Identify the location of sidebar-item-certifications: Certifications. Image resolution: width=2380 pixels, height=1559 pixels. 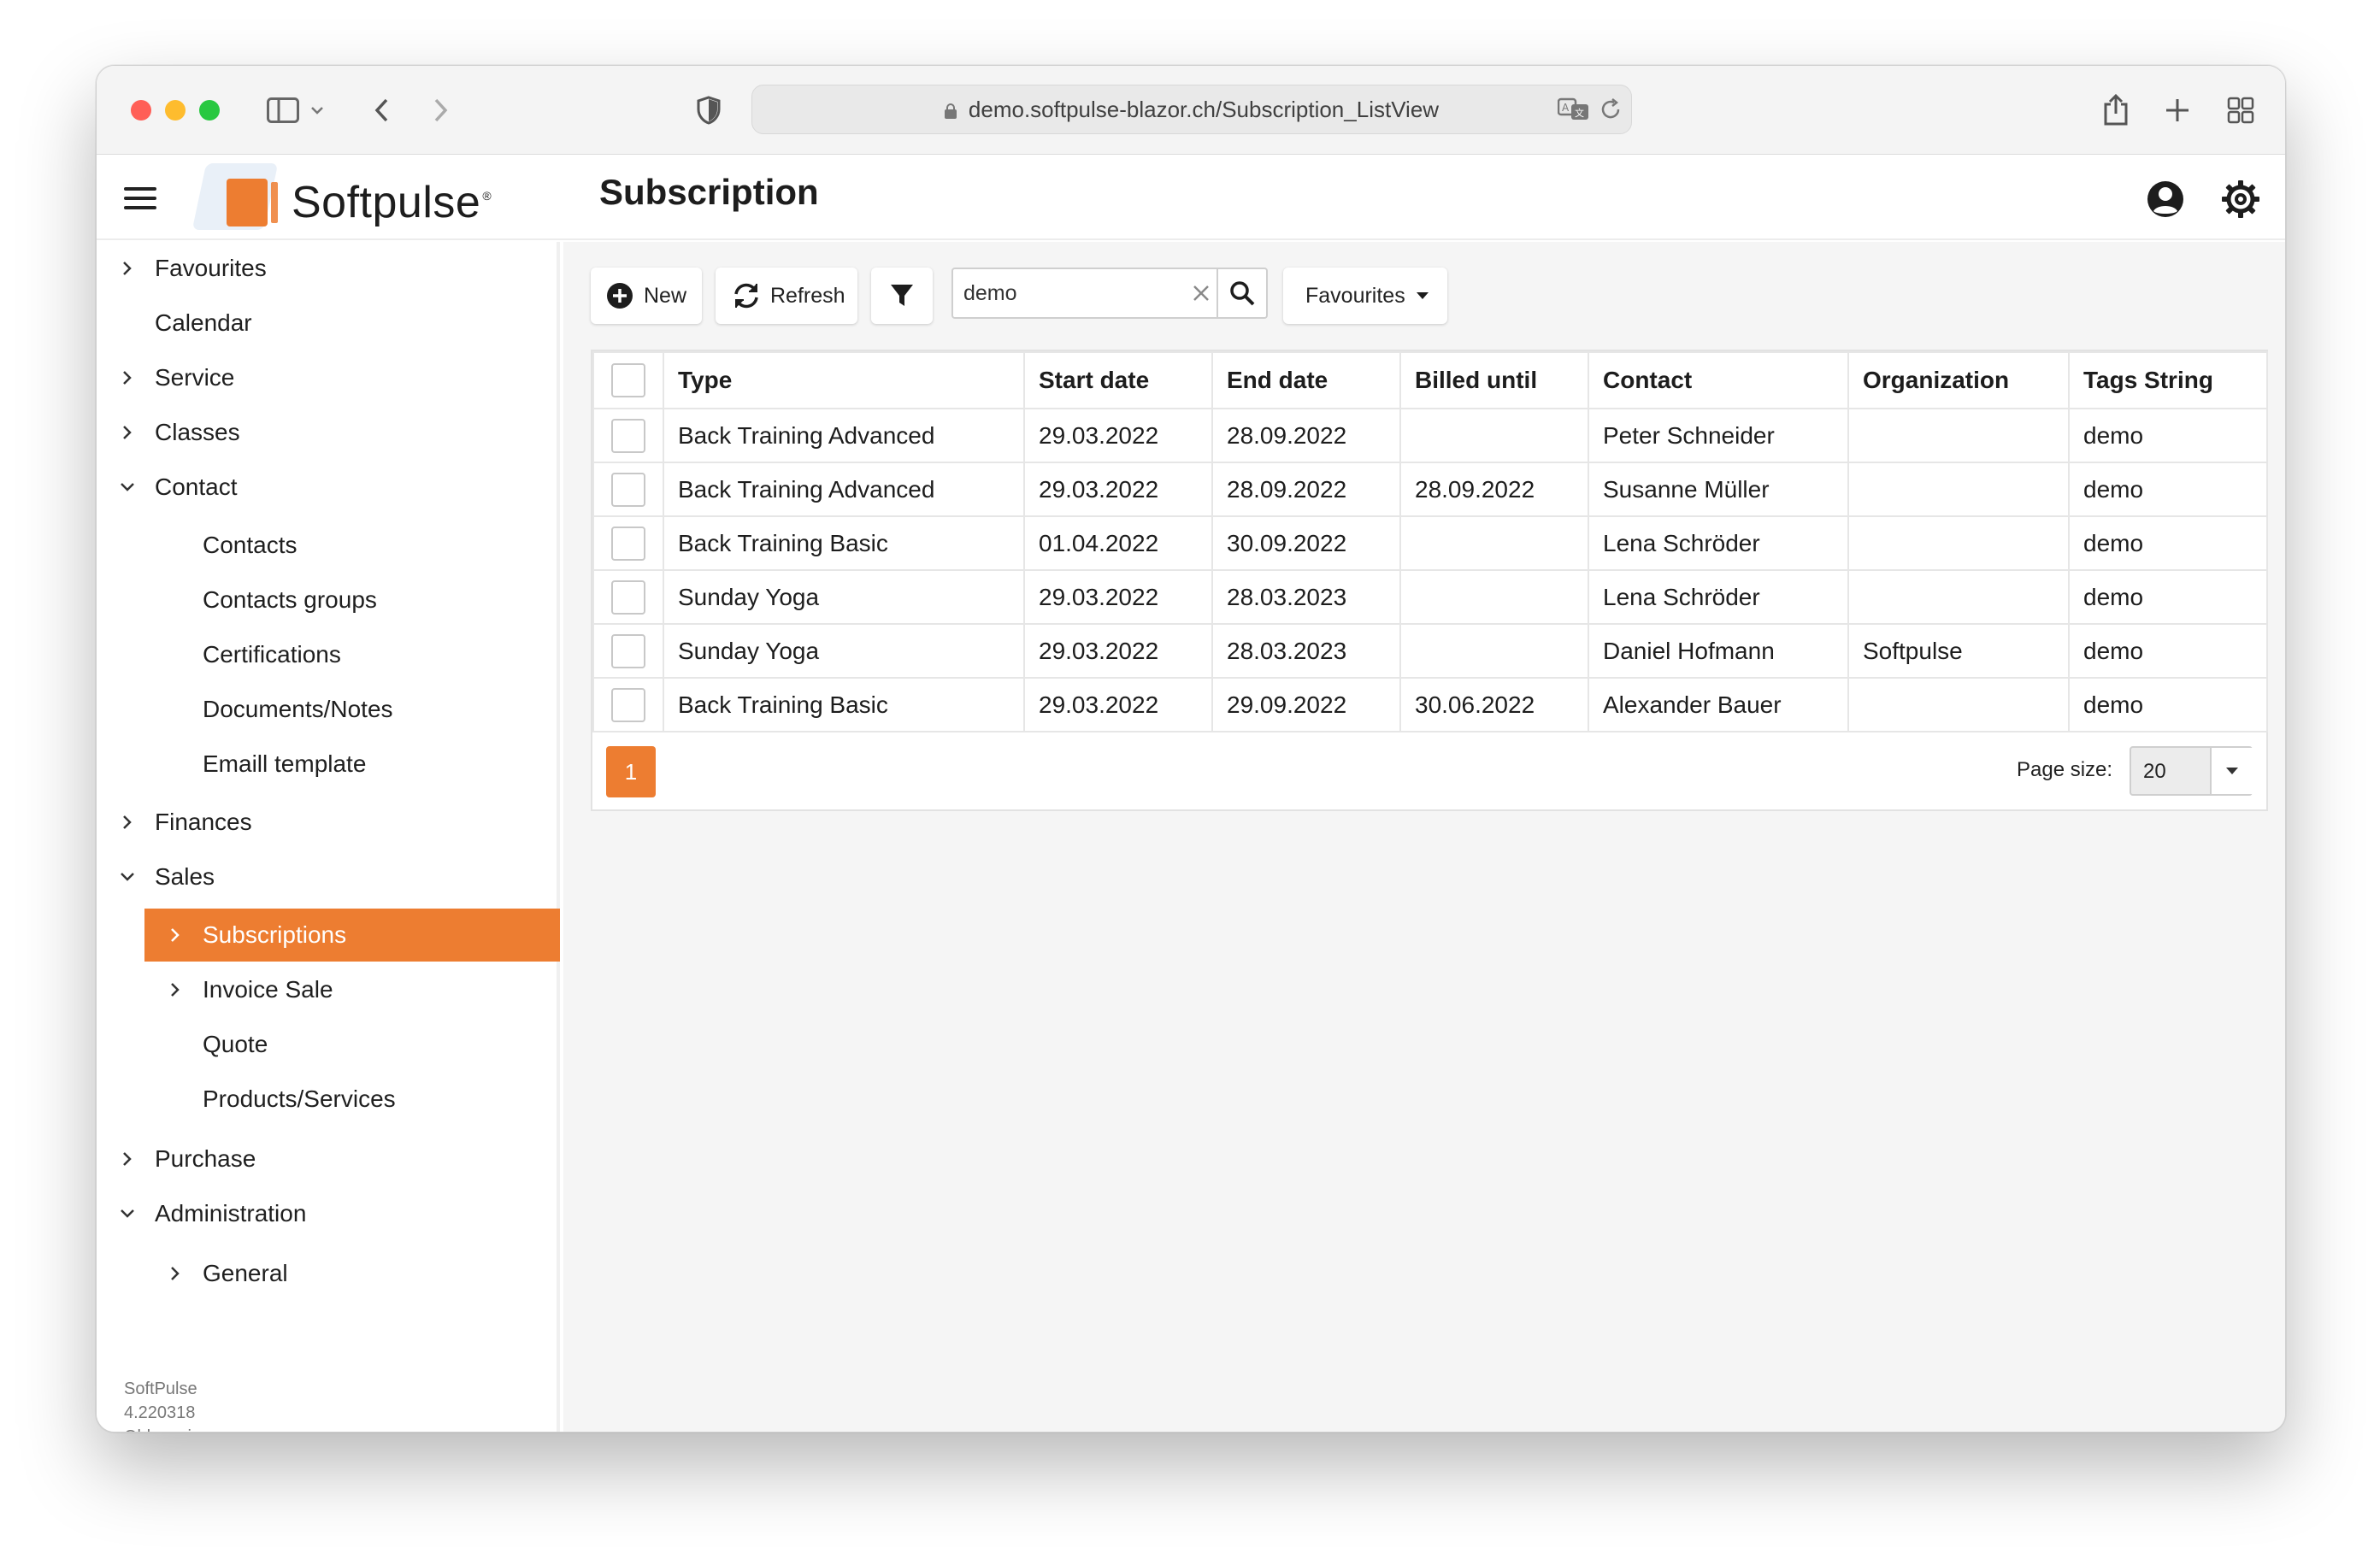
(329, 654).